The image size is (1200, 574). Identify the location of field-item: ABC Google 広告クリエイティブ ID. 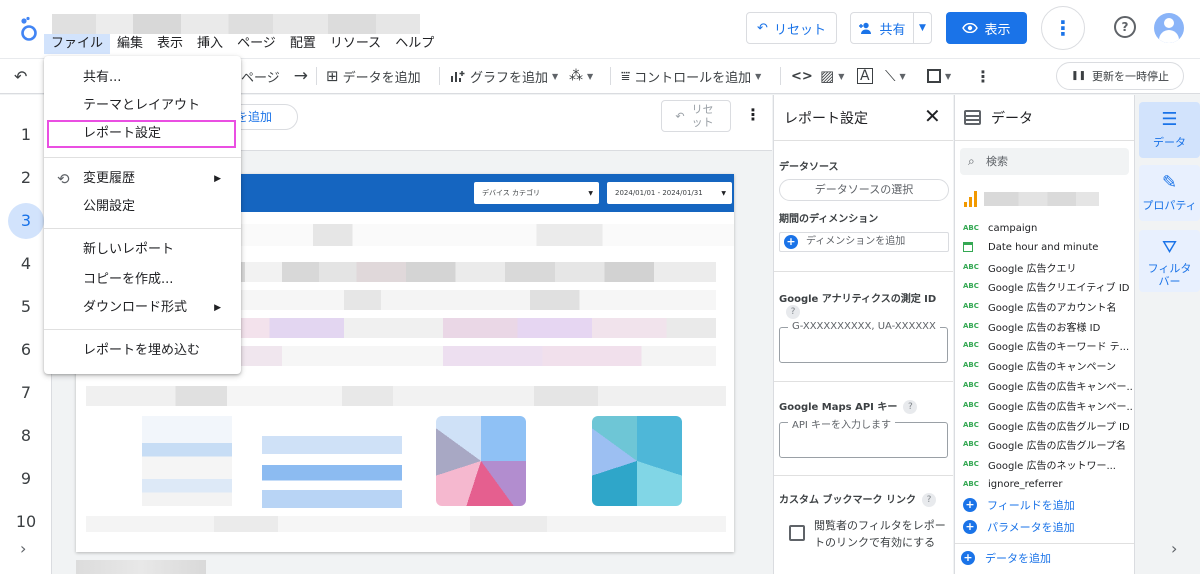
(1048, 286).